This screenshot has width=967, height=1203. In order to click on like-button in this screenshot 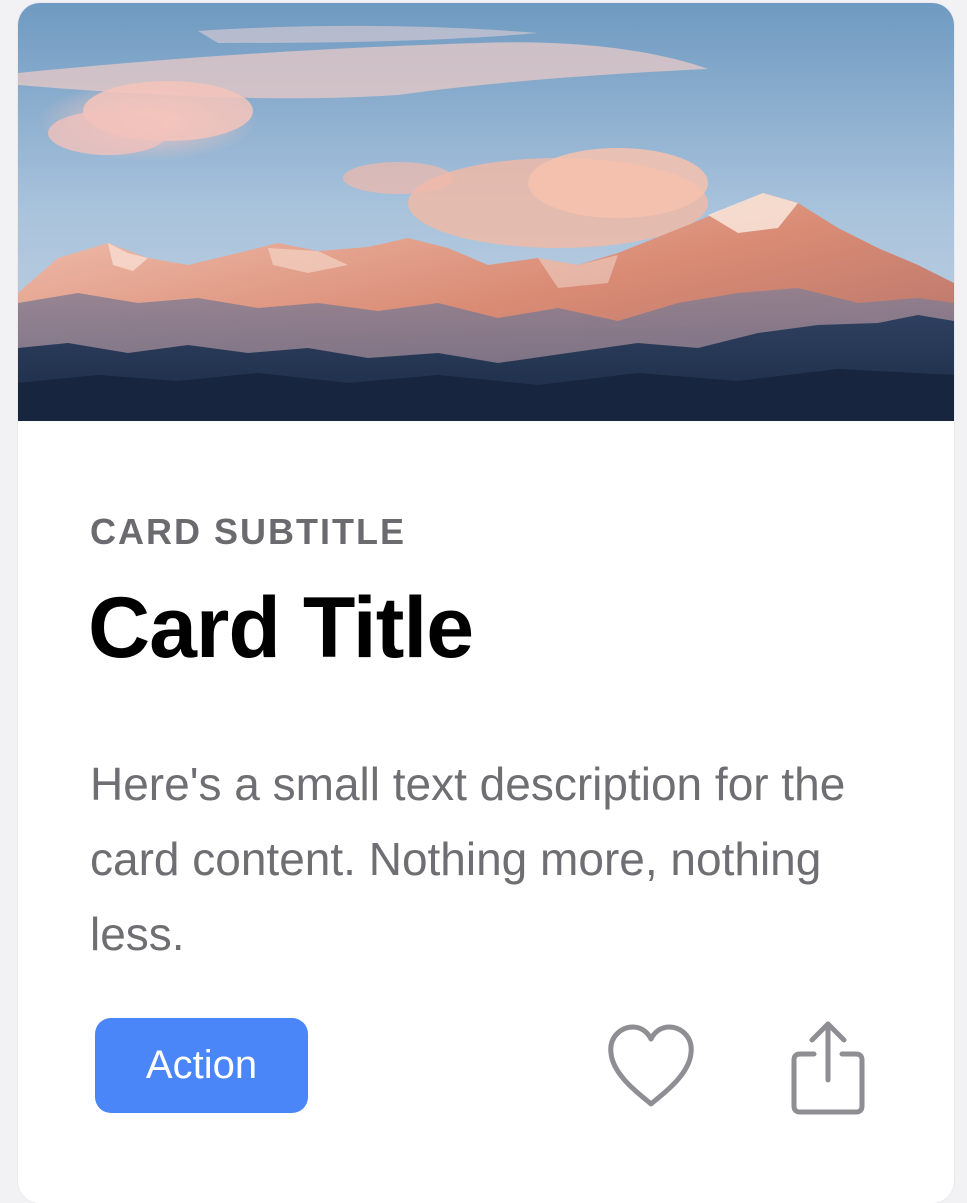, I will do `click(651, 1067)`.